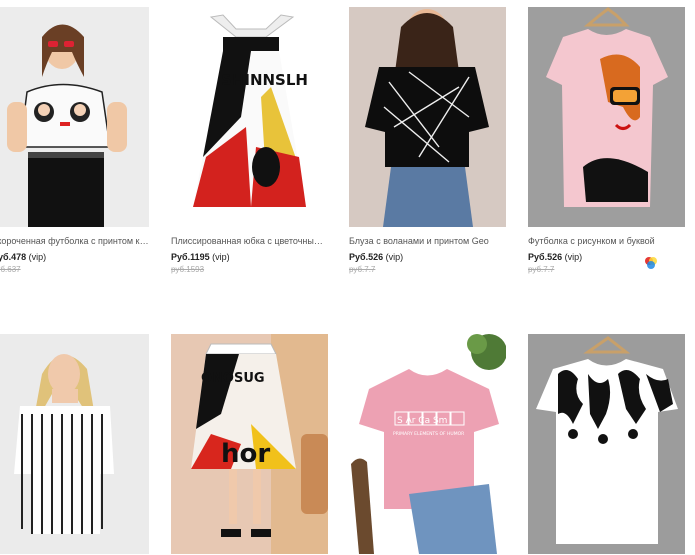  Describe the element at coordinates (188, 269) in the screenshot. I see `old-price: руб.1593` at that location.